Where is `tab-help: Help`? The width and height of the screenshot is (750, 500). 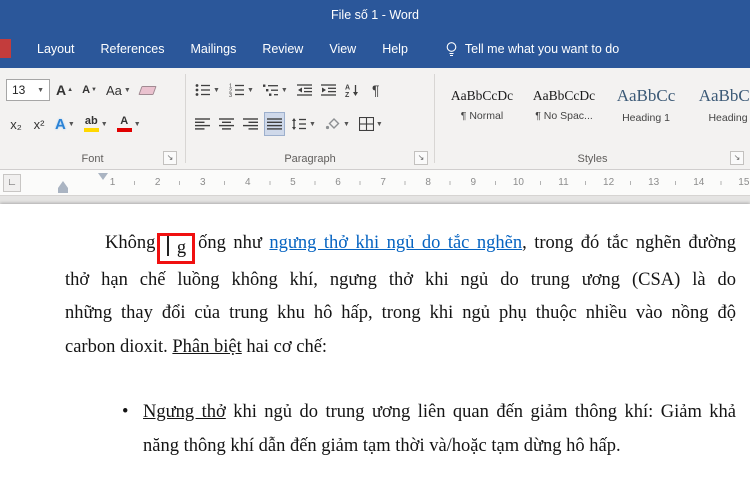 tab-help: Help is located at coordinates (395, 49).